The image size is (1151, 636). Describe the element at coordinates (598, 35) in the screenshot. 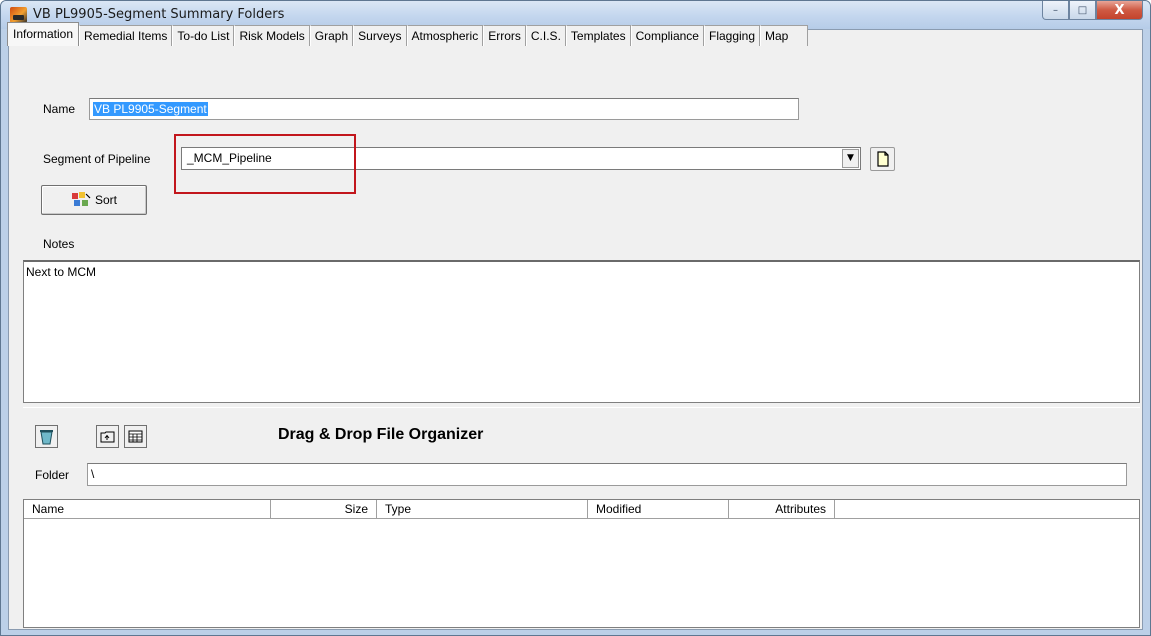

I see `tab-templates: Templates` at that location.